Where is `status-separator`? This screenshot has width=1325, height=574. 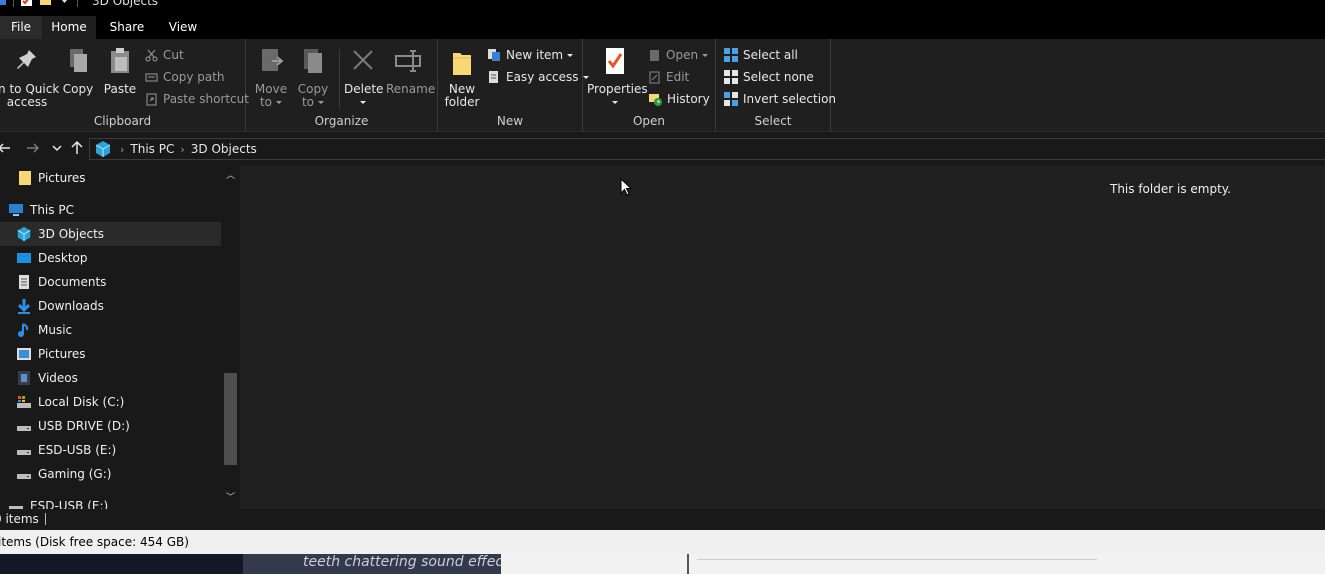
status-separator is located at coordinates (45, 519).